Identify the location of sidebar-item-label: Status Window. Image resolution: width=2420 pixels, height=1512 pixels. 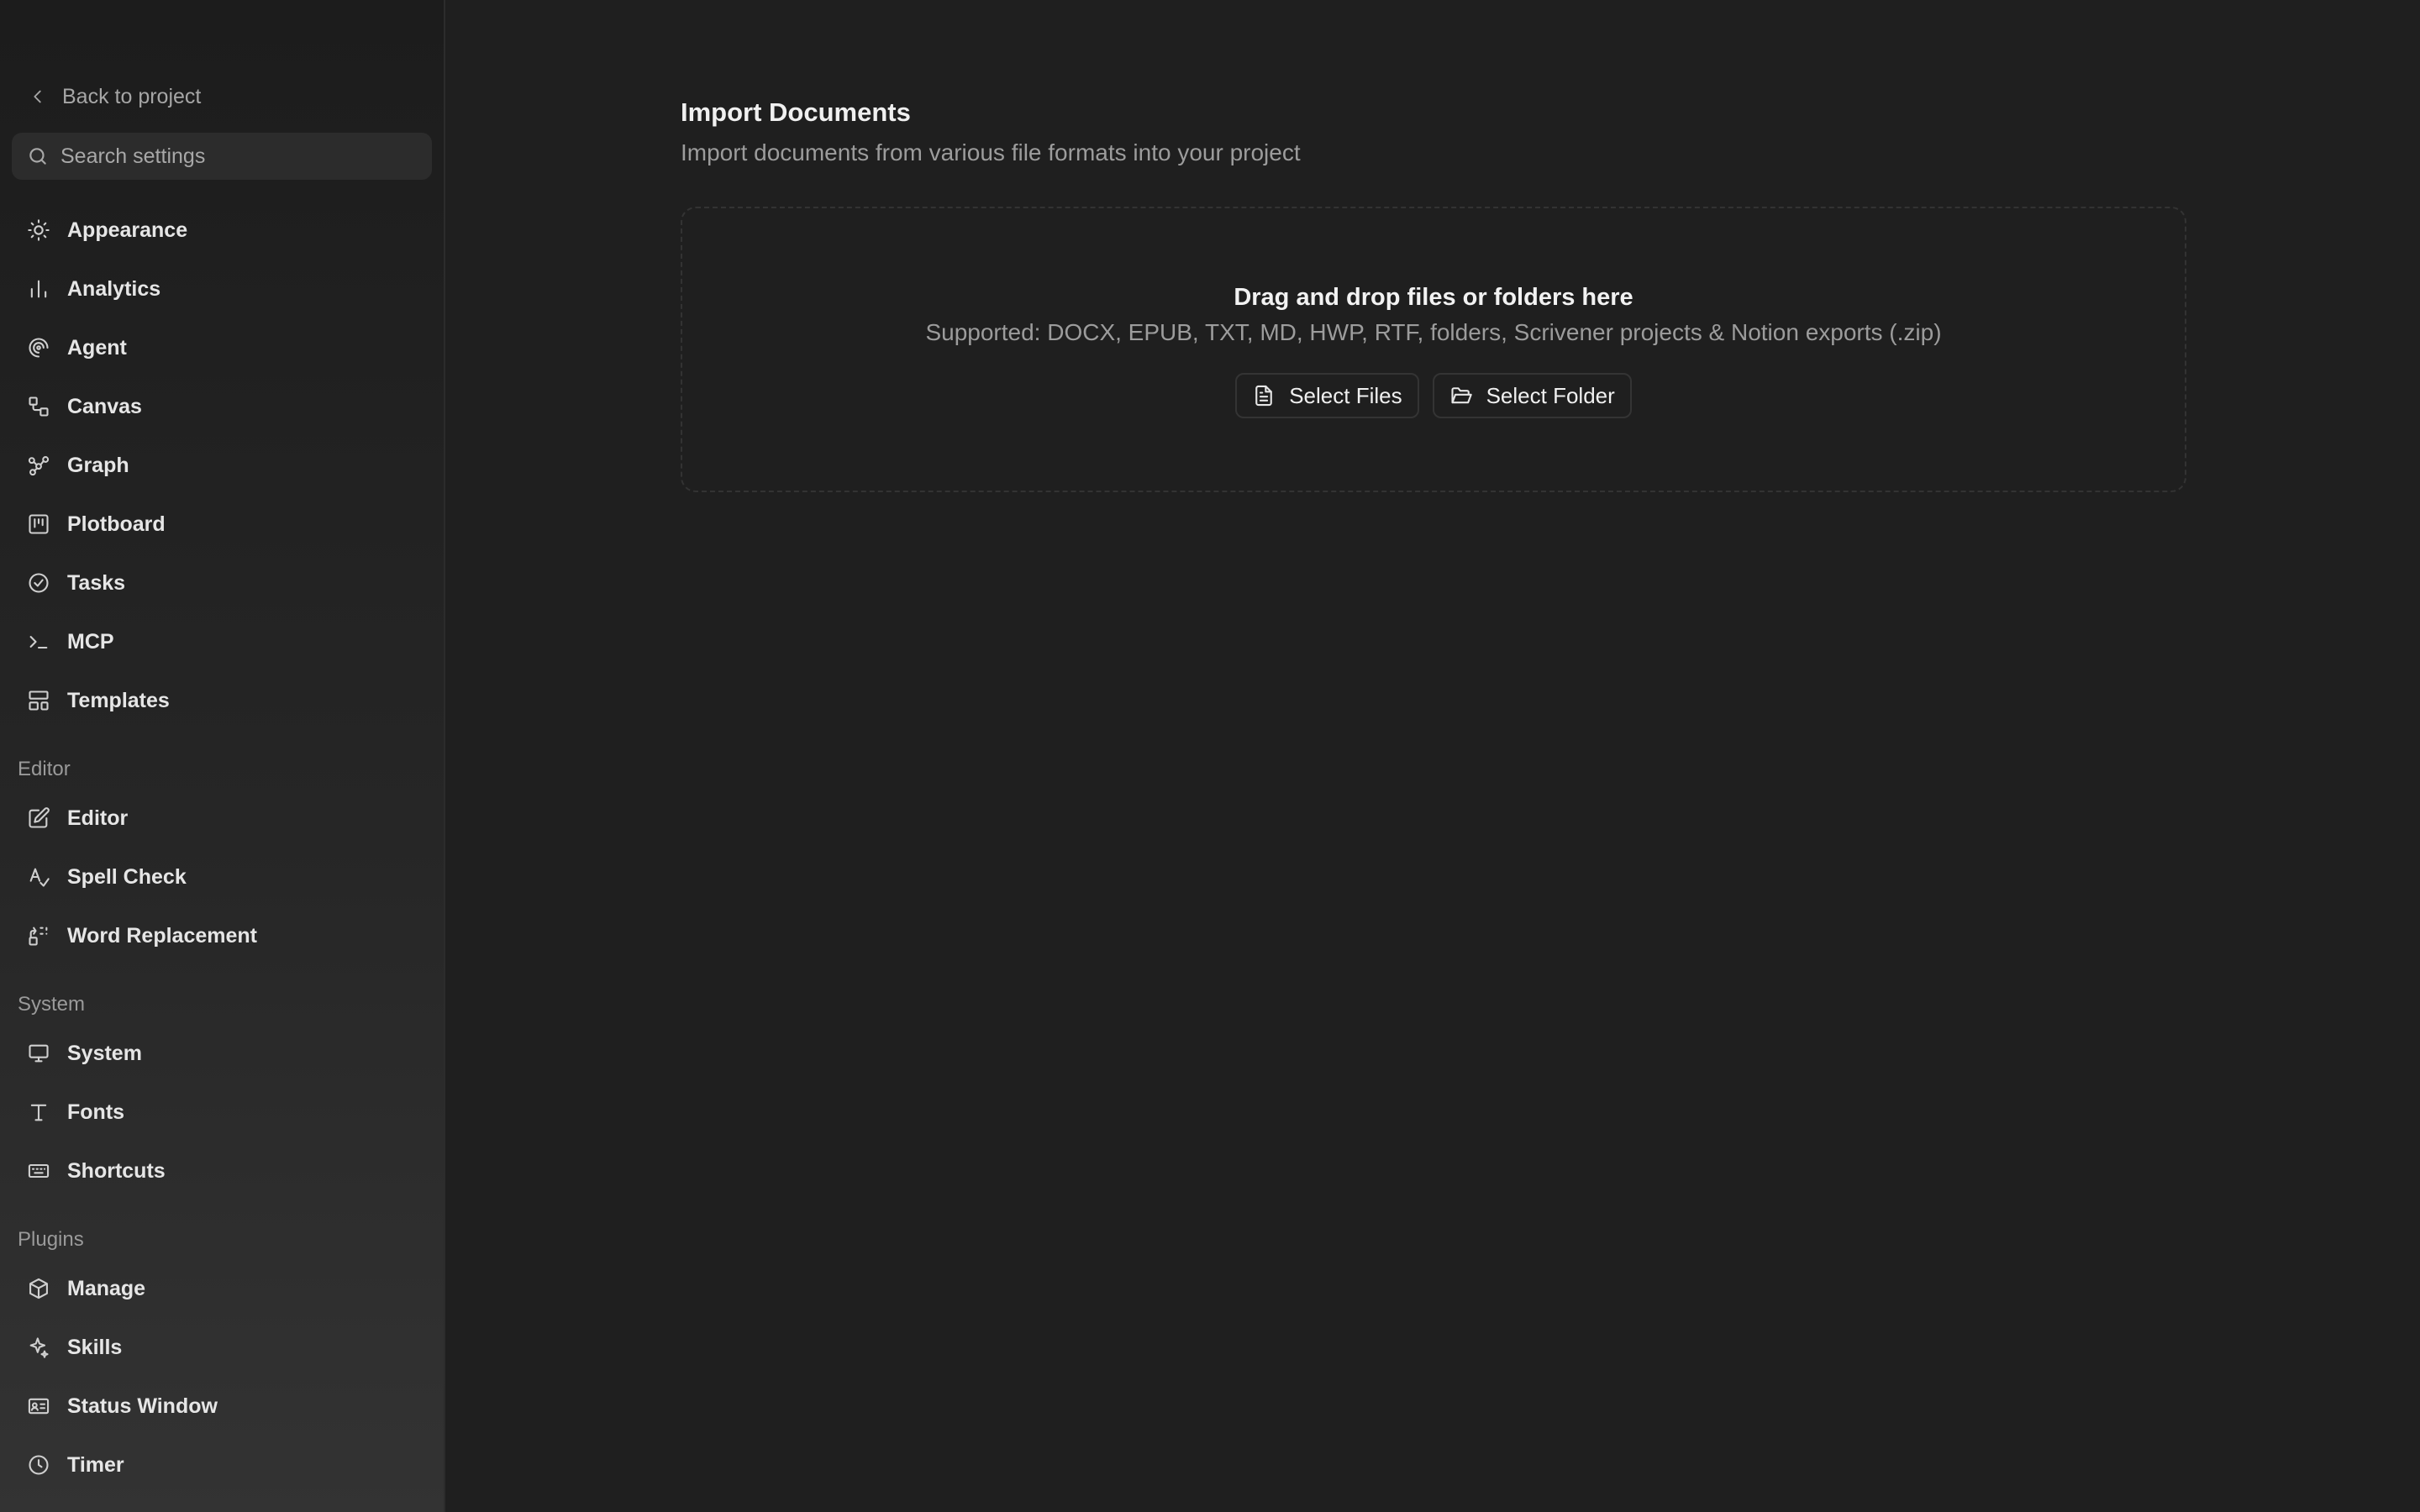
(142, 1406).